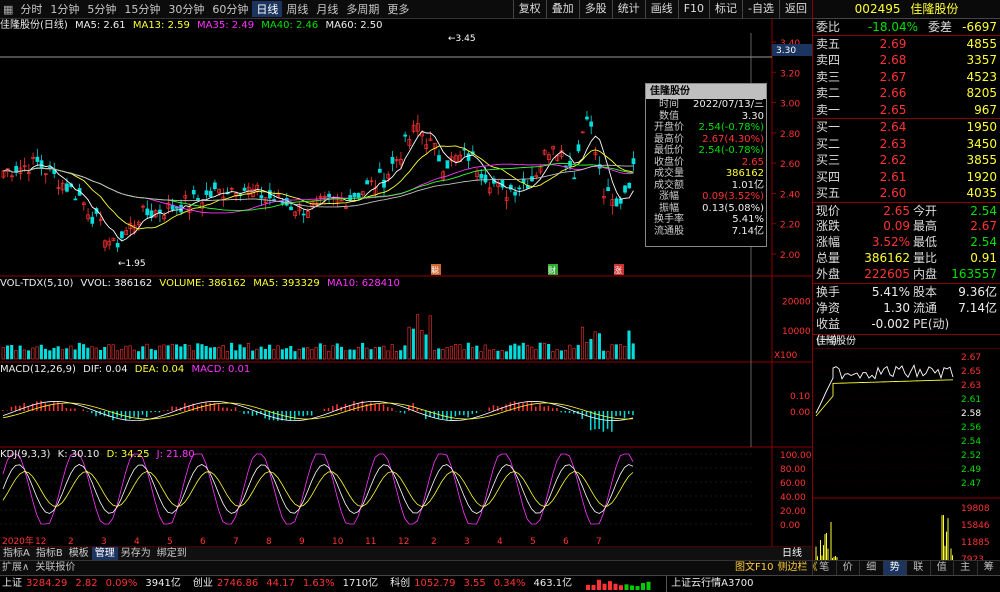 The width and height of the screenshot is (1000, 592). I want to click on toolbar-button-5: F10, so click(693, 9).